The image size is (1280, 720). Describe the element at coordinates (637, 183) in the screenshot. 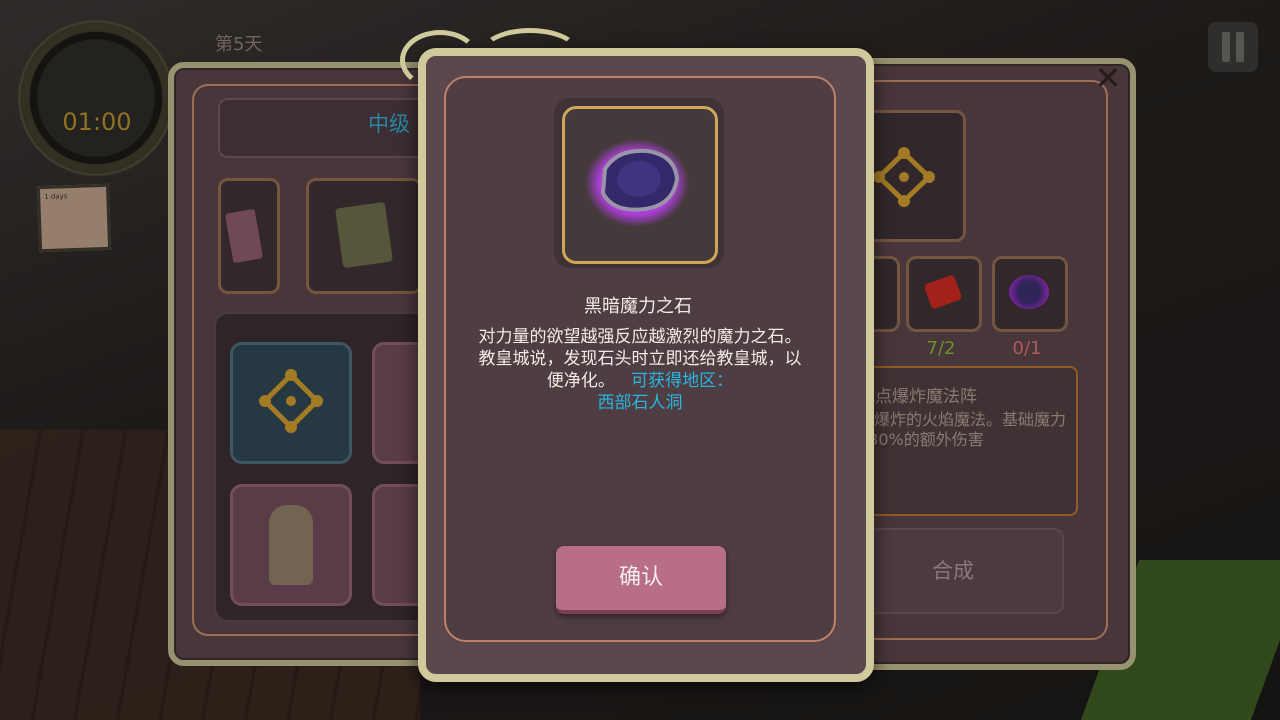

I see `dark-magic-stone-icon` at that location.